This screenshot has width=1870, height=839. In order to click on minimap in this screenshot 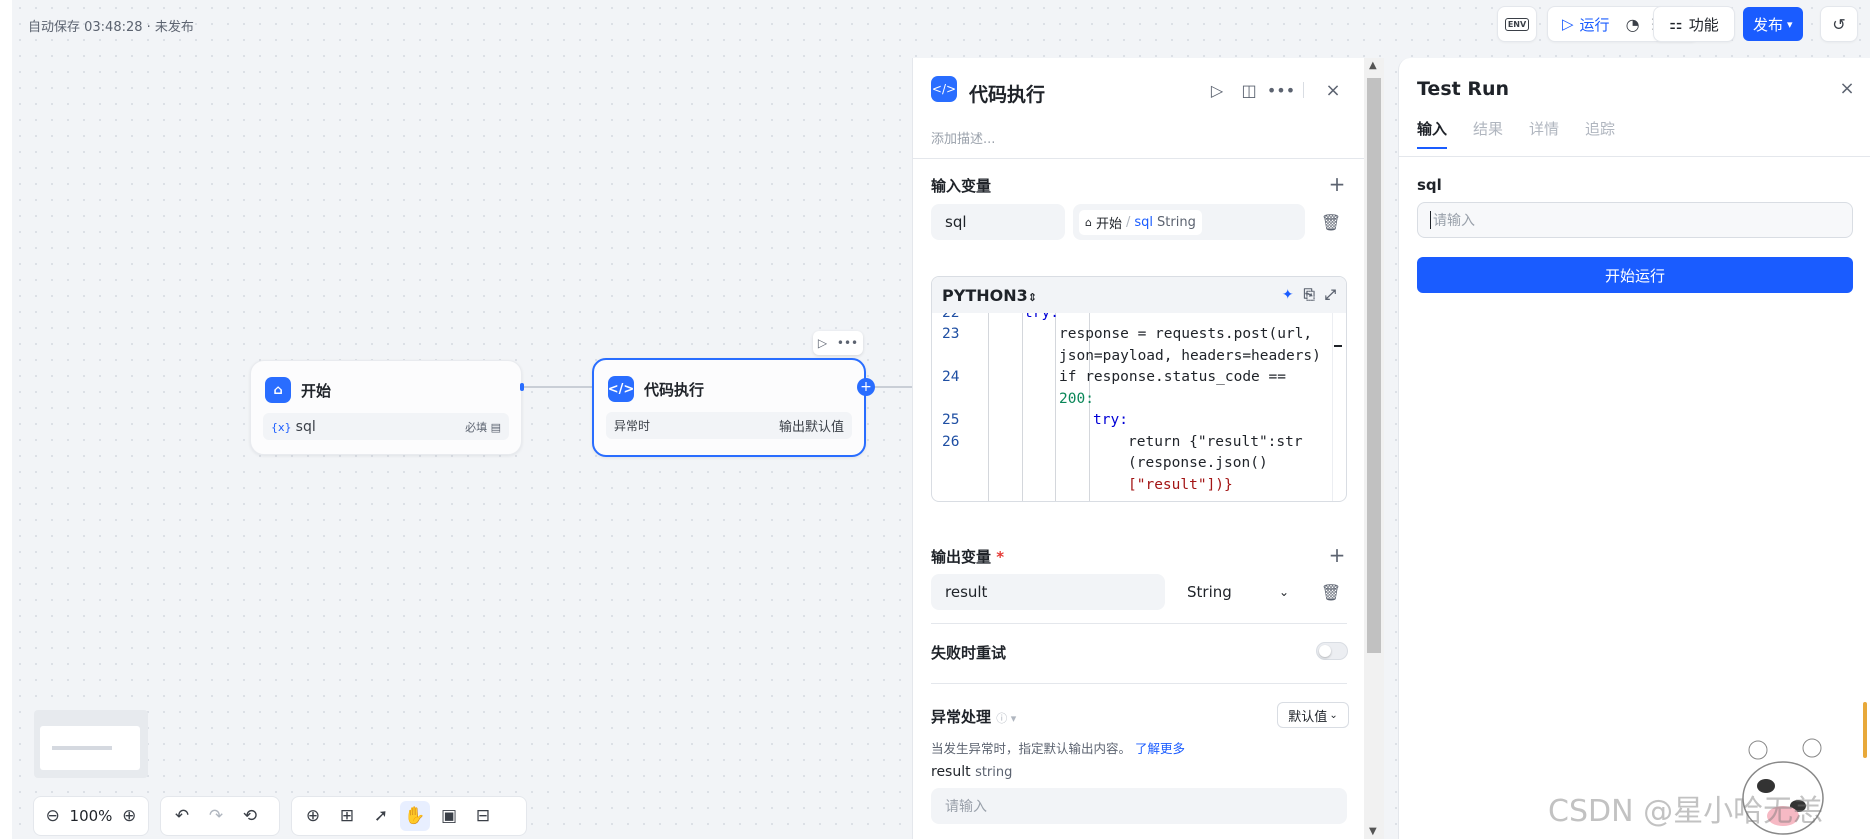, I will do `click(91, 744)`.